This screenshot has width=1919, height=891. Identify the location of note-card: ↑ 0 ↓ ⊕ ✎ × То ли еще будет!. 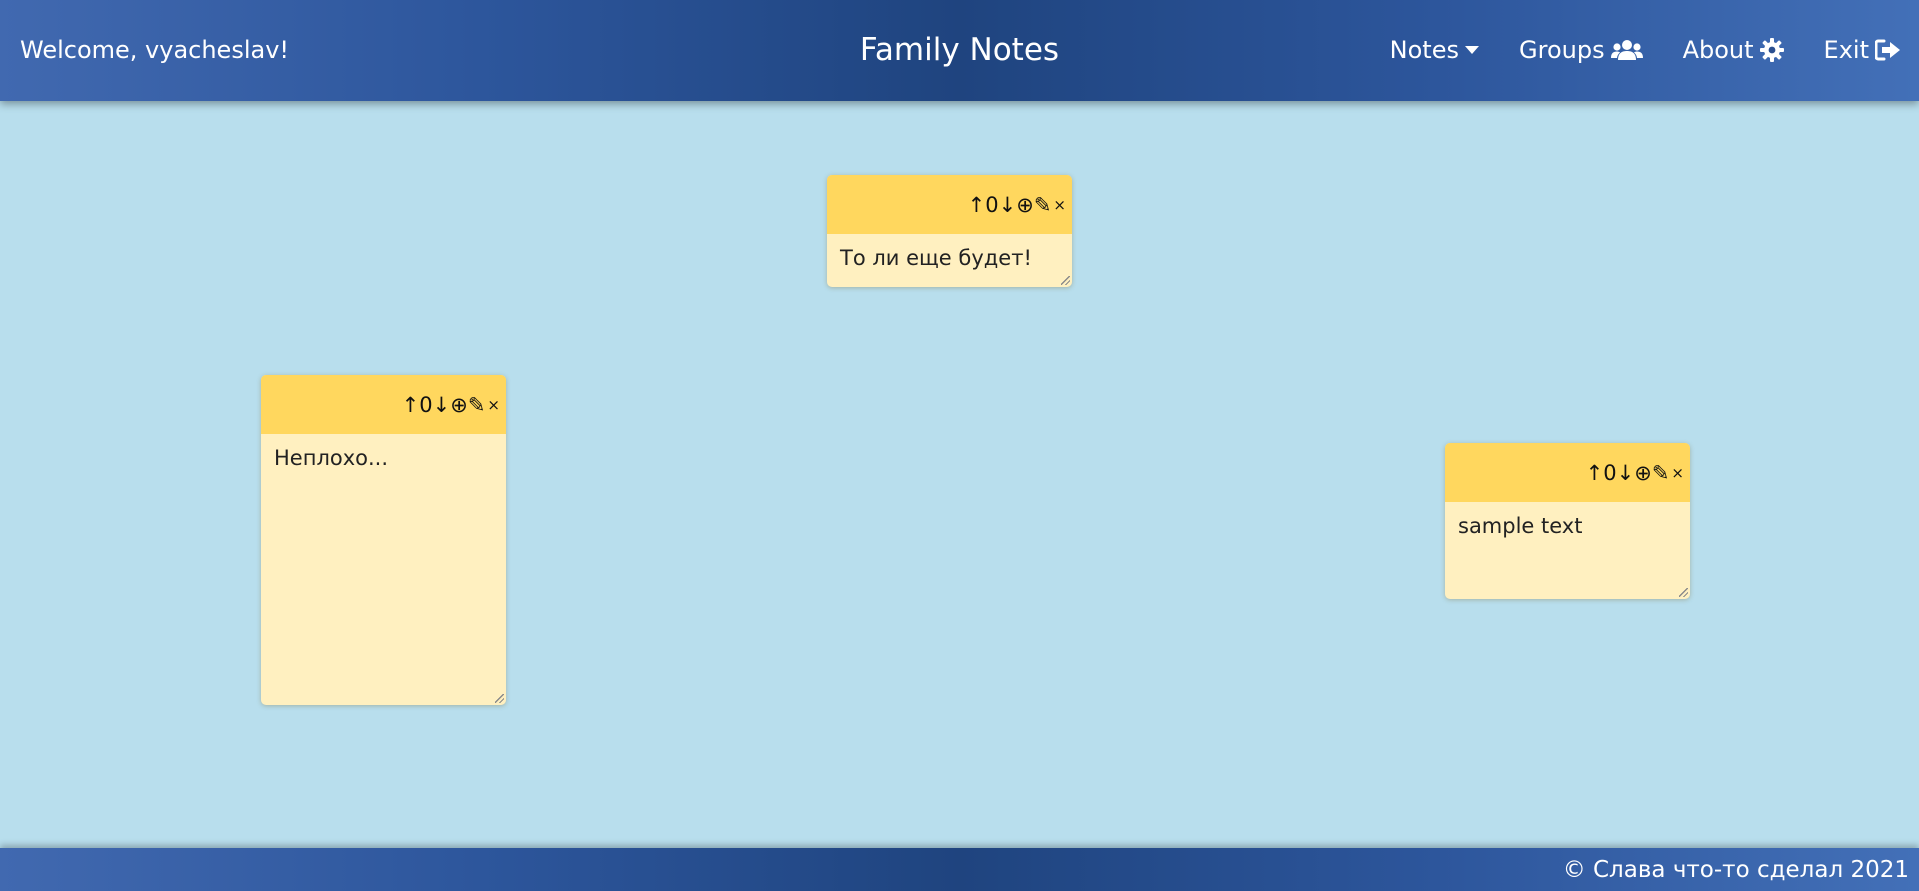
(949, 231).